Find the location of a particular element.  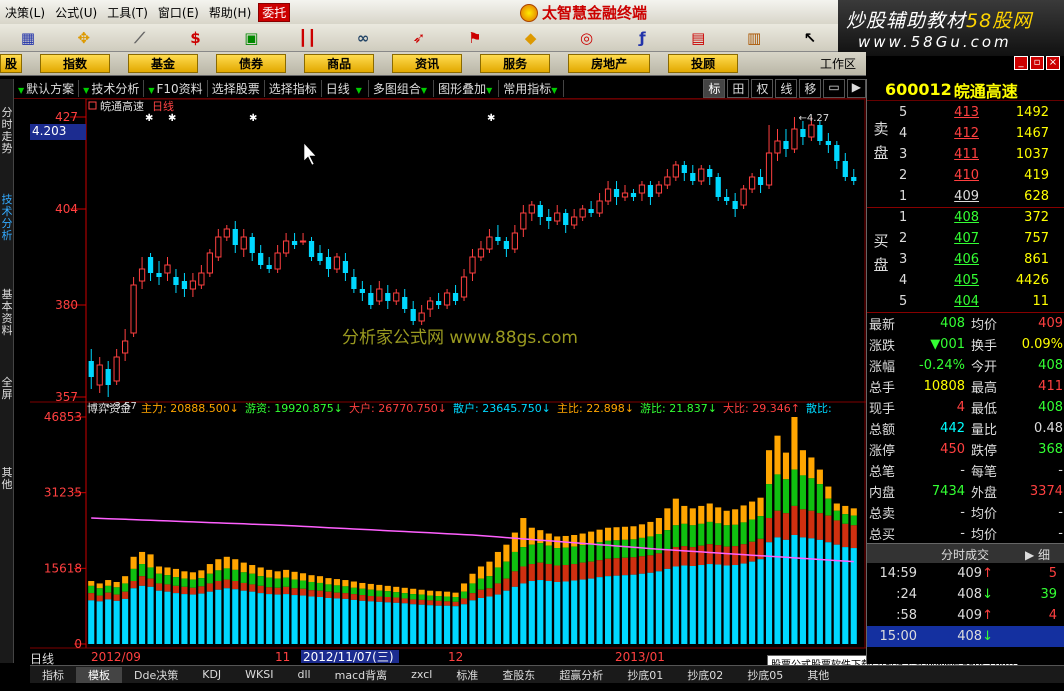

tool-technical: ▼ 技术分析 is located at coordinates (112, 88).